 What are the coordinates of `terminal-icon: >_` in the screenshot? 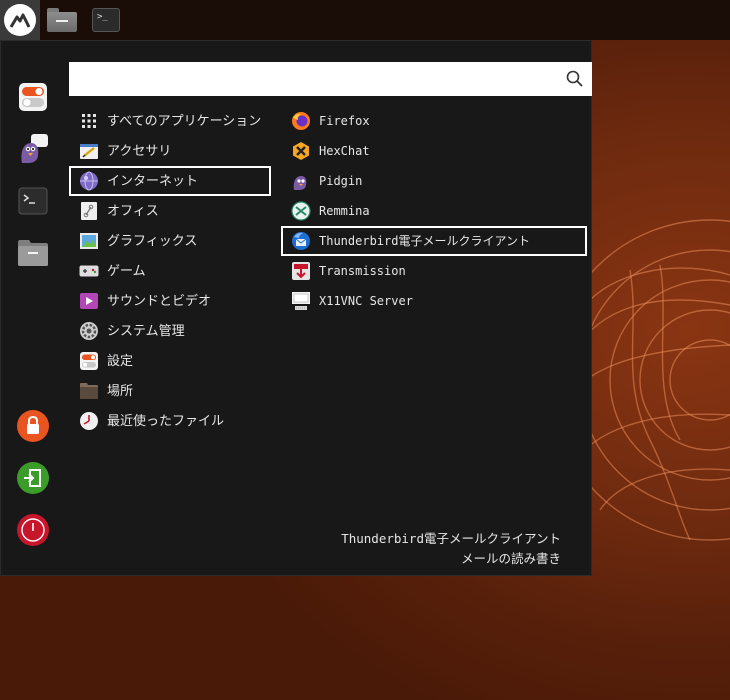 It's located at (106, 20).